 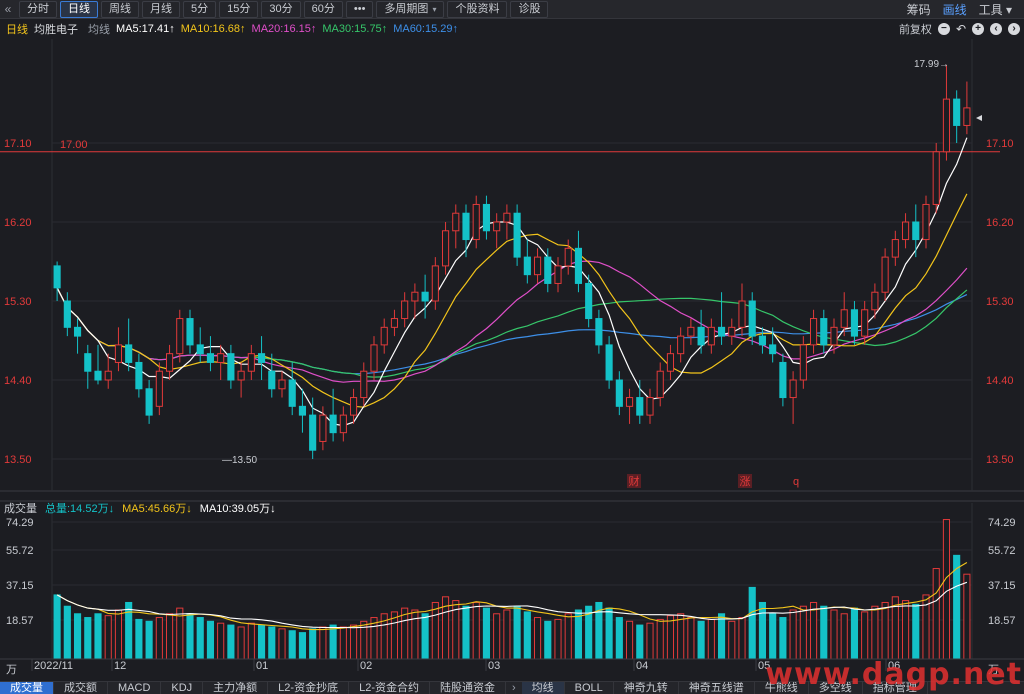 I want to click on tabs-scroll-icon: ›, so click(x=514, y=688).